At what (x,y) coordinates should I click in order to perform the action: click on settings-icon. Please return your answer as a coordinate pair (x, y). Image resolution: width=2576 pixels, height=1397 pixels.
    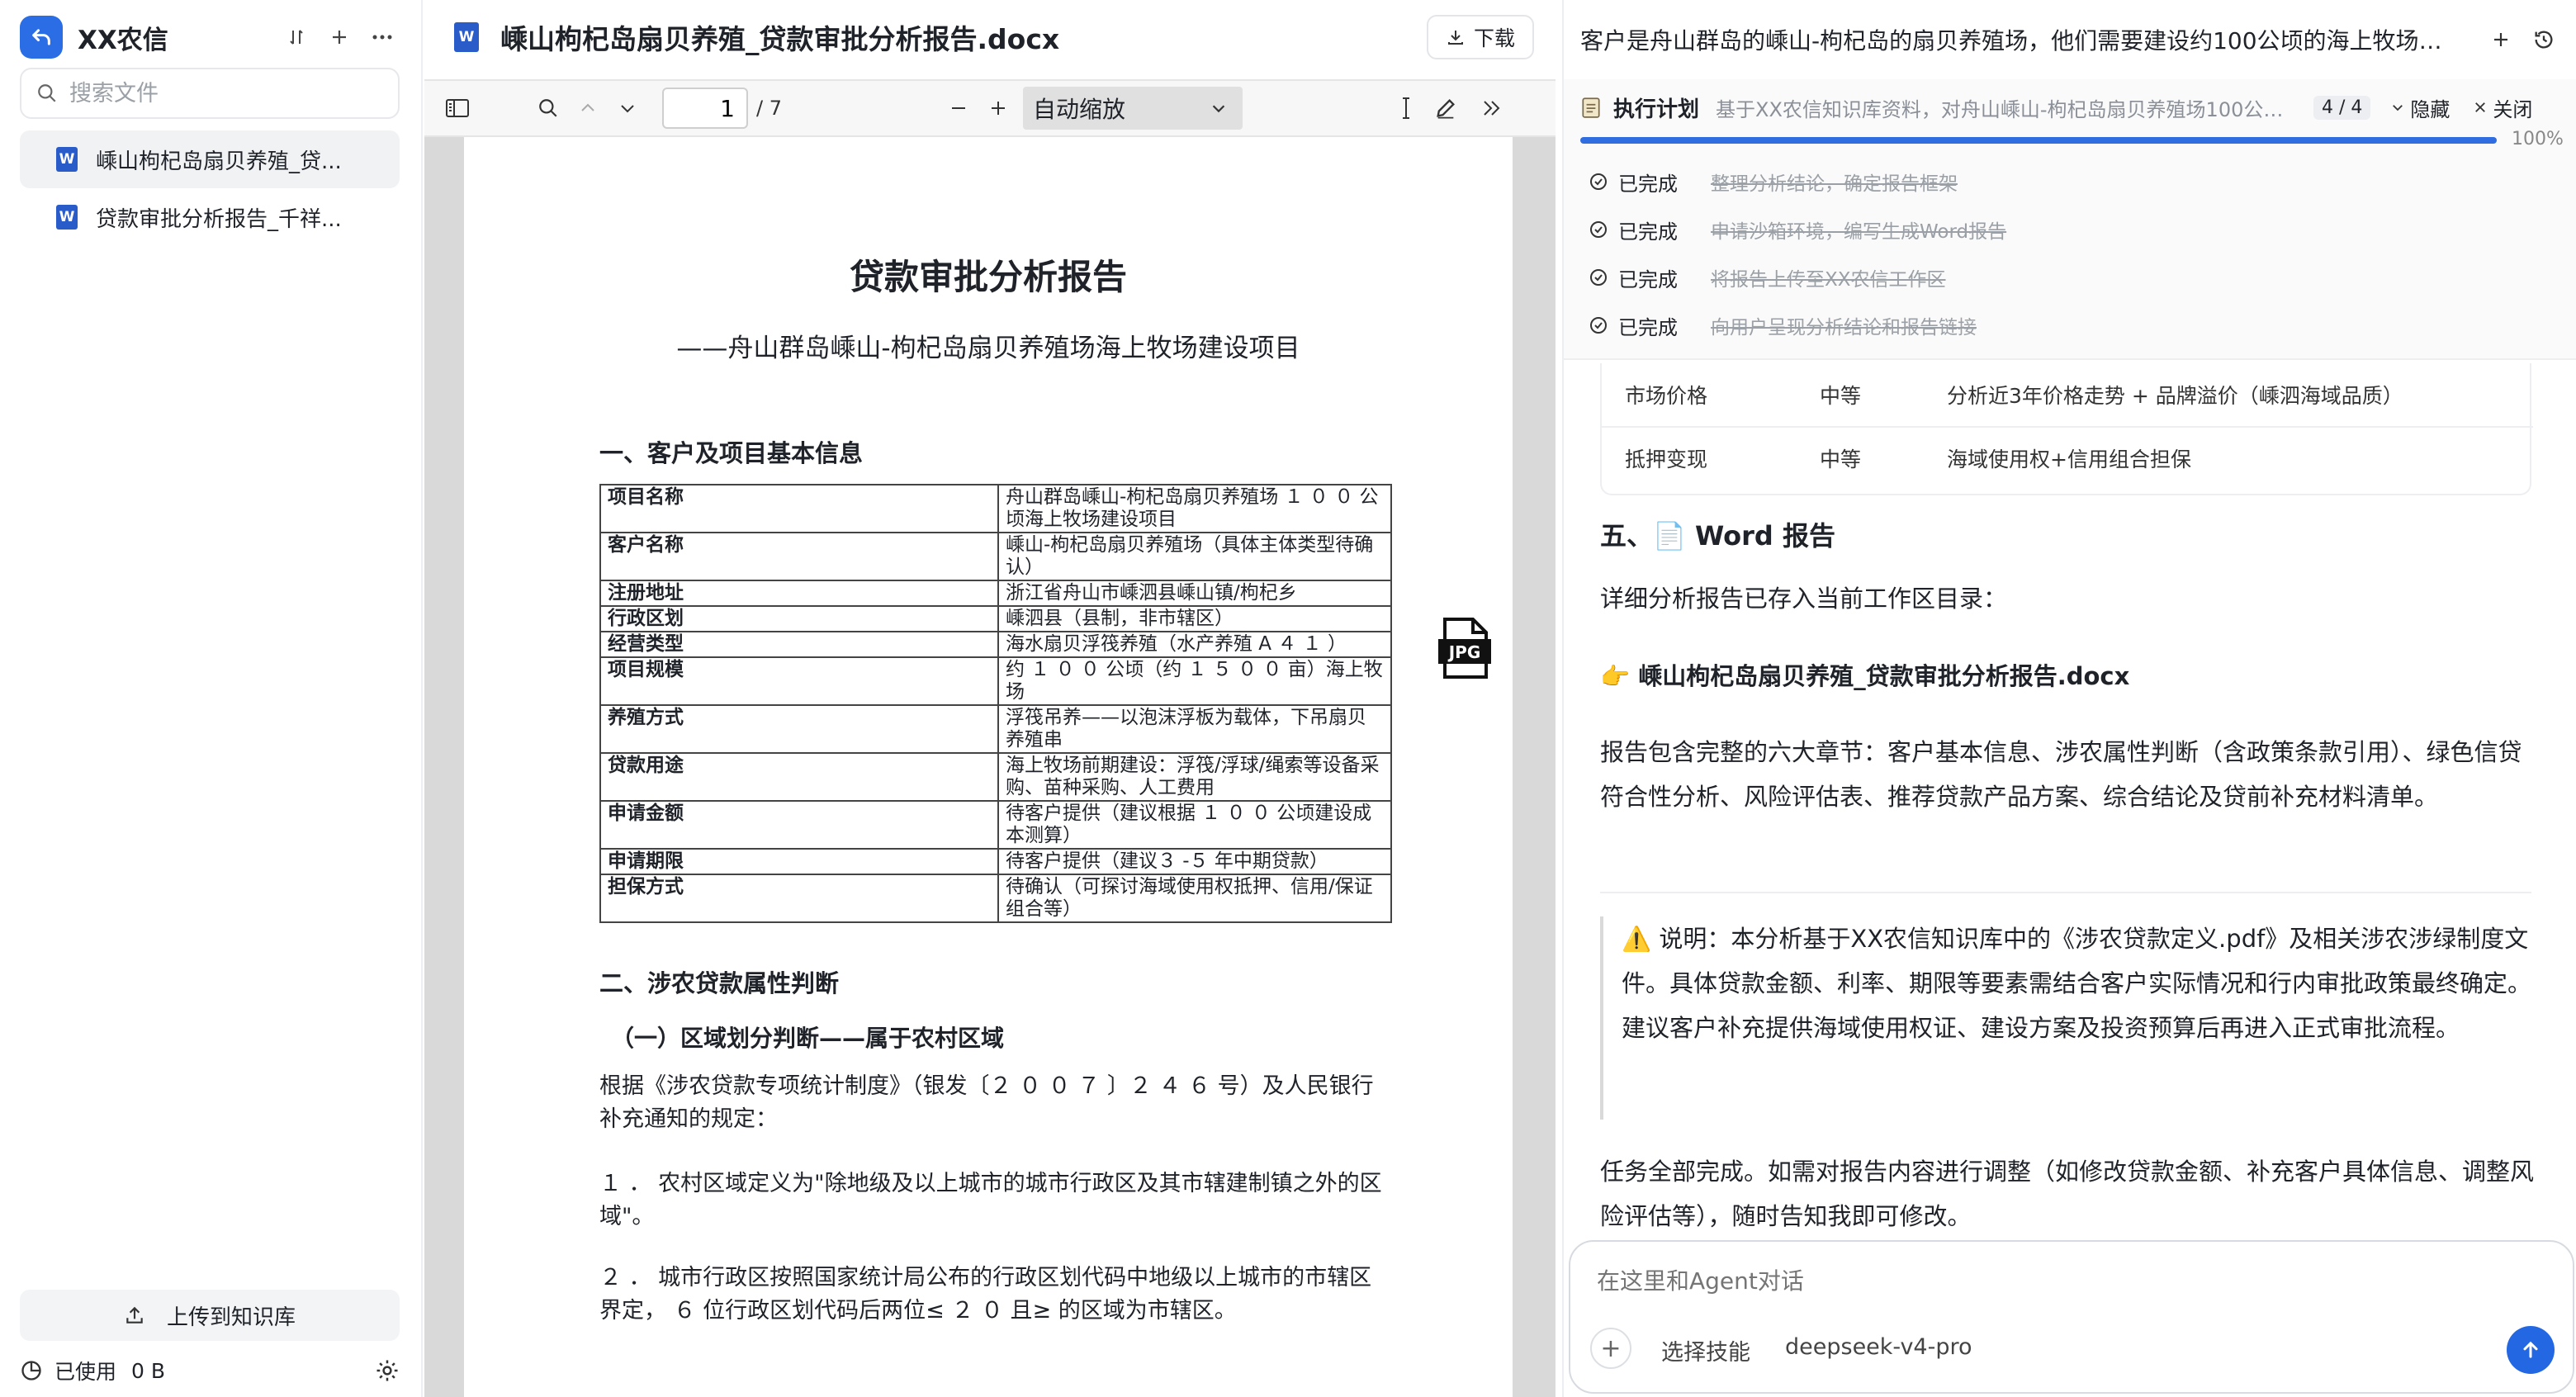
    Looking at the image, I should click on (387, 1370).